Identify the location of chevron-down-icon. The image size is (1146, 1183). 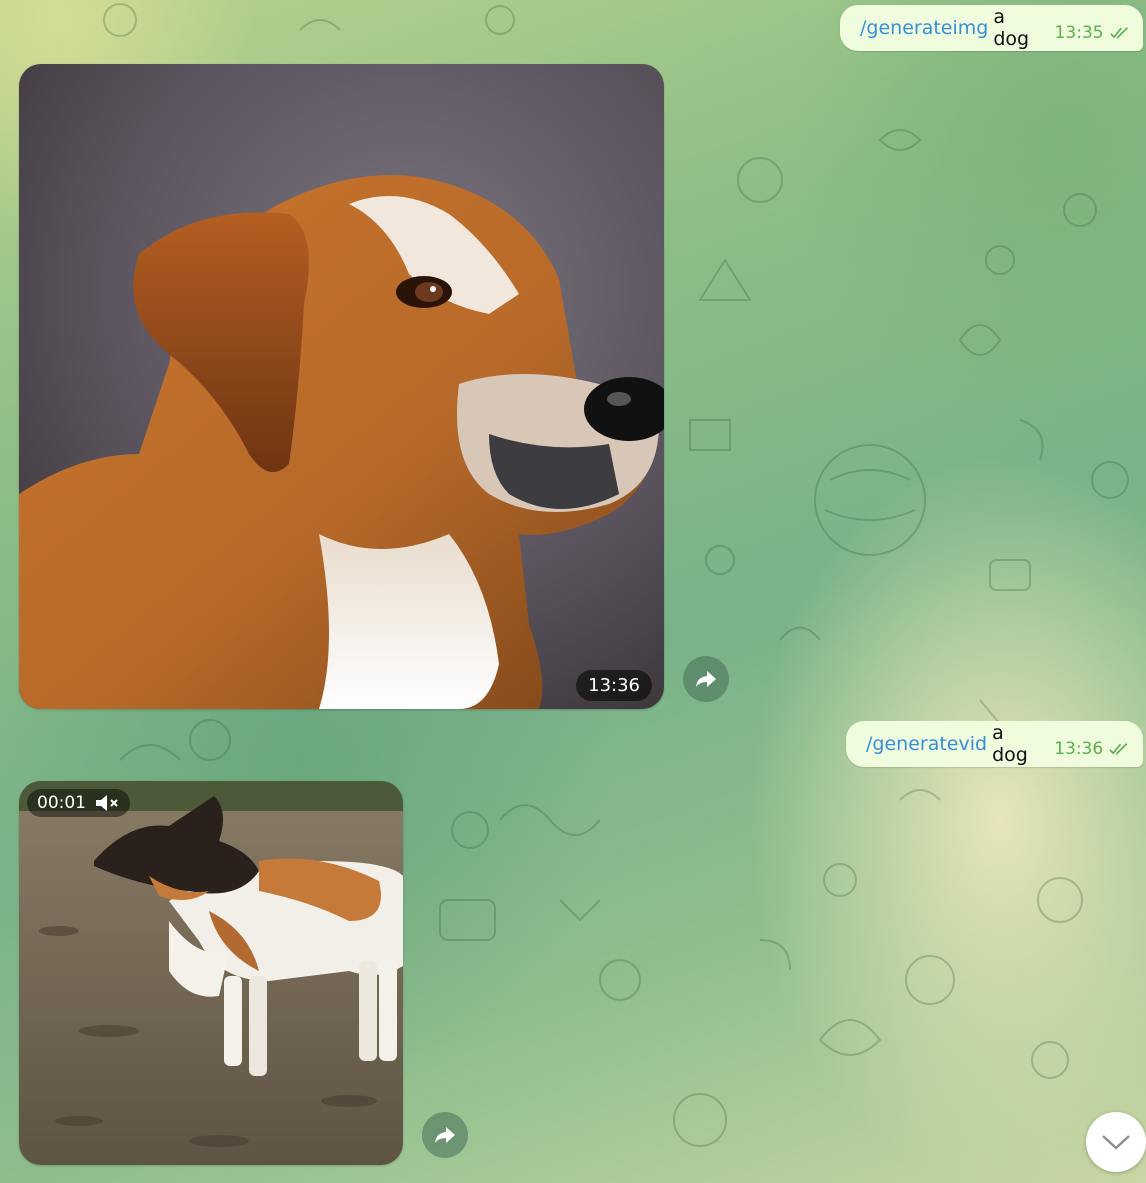
(1116, 1142).